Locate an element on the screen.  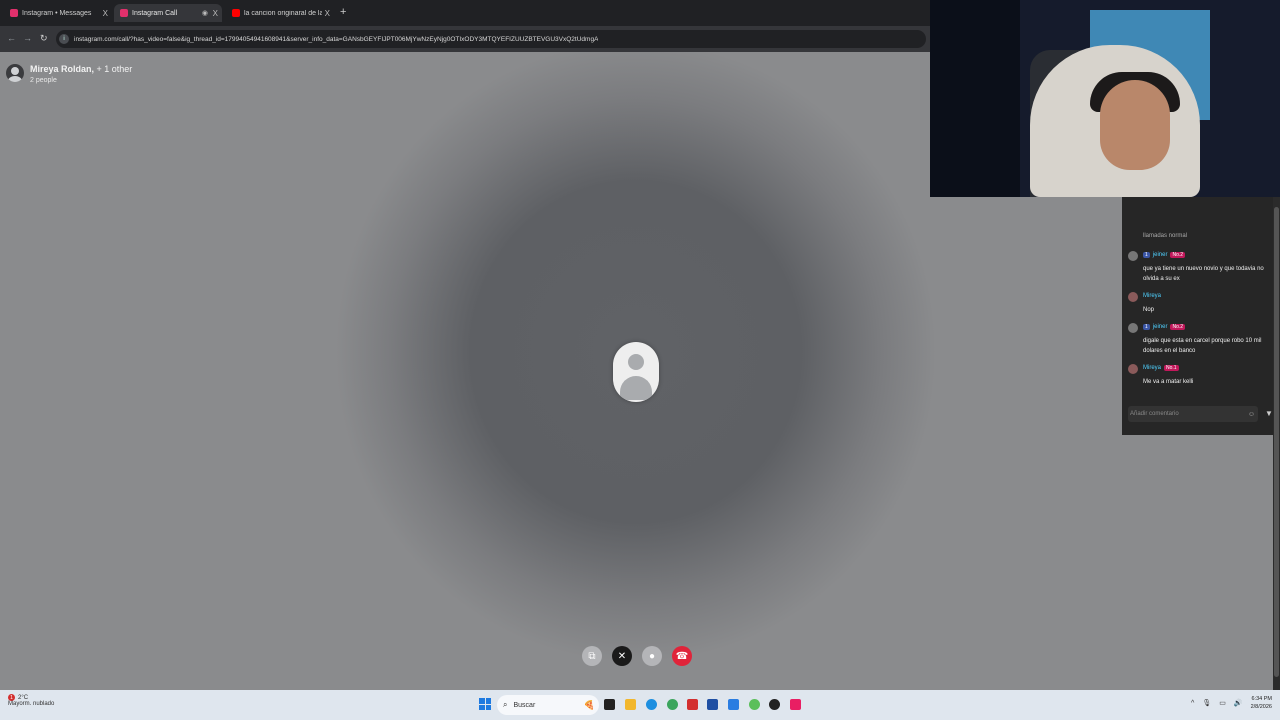
site-info-icon: i is located at coordinates (64, 39).